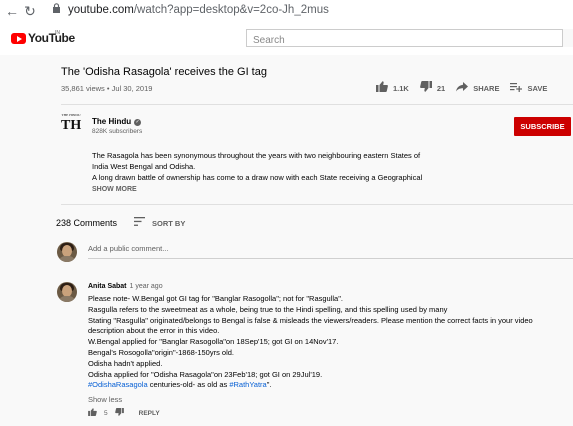 Image resolution: width=573 pixels, height=426 pixels. I want to click on subscriber-count: 828K subscribers, so click(117, 131).